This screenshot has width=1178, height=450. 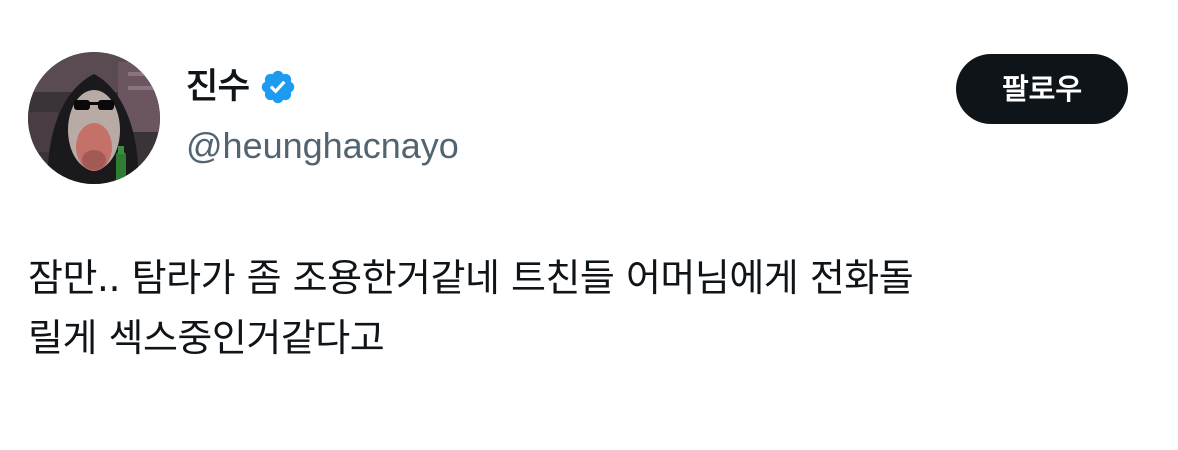 I want to click on display-name: 진수, so click(x=218, y=87).